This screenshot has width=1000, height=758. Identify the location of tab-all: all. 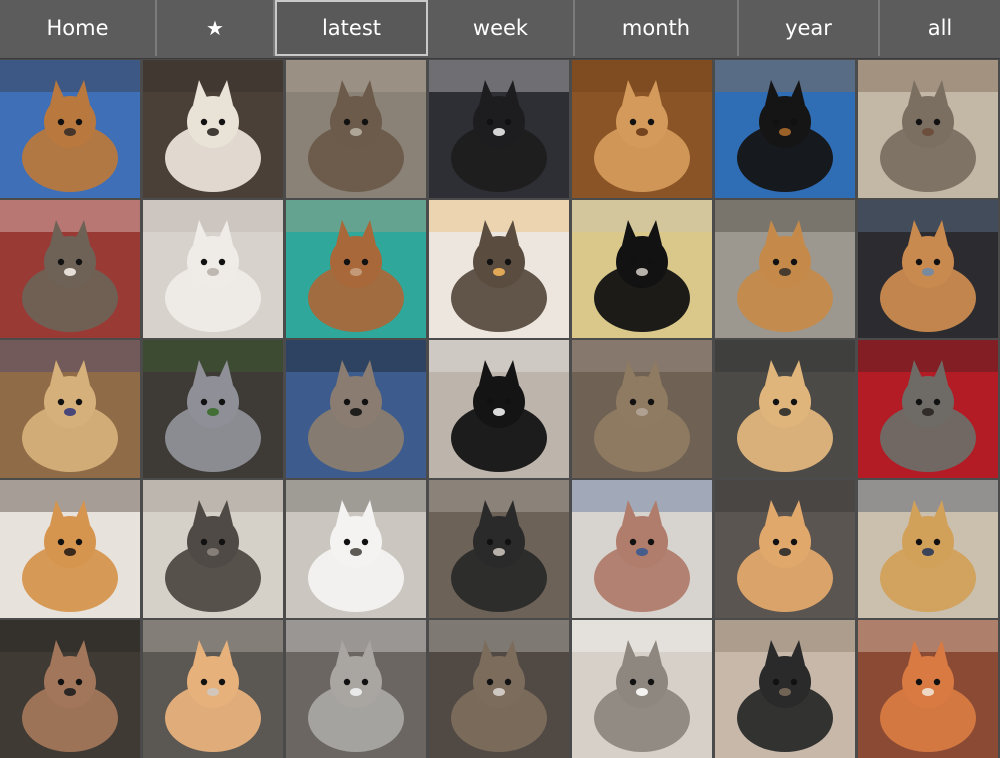
(940, 28).